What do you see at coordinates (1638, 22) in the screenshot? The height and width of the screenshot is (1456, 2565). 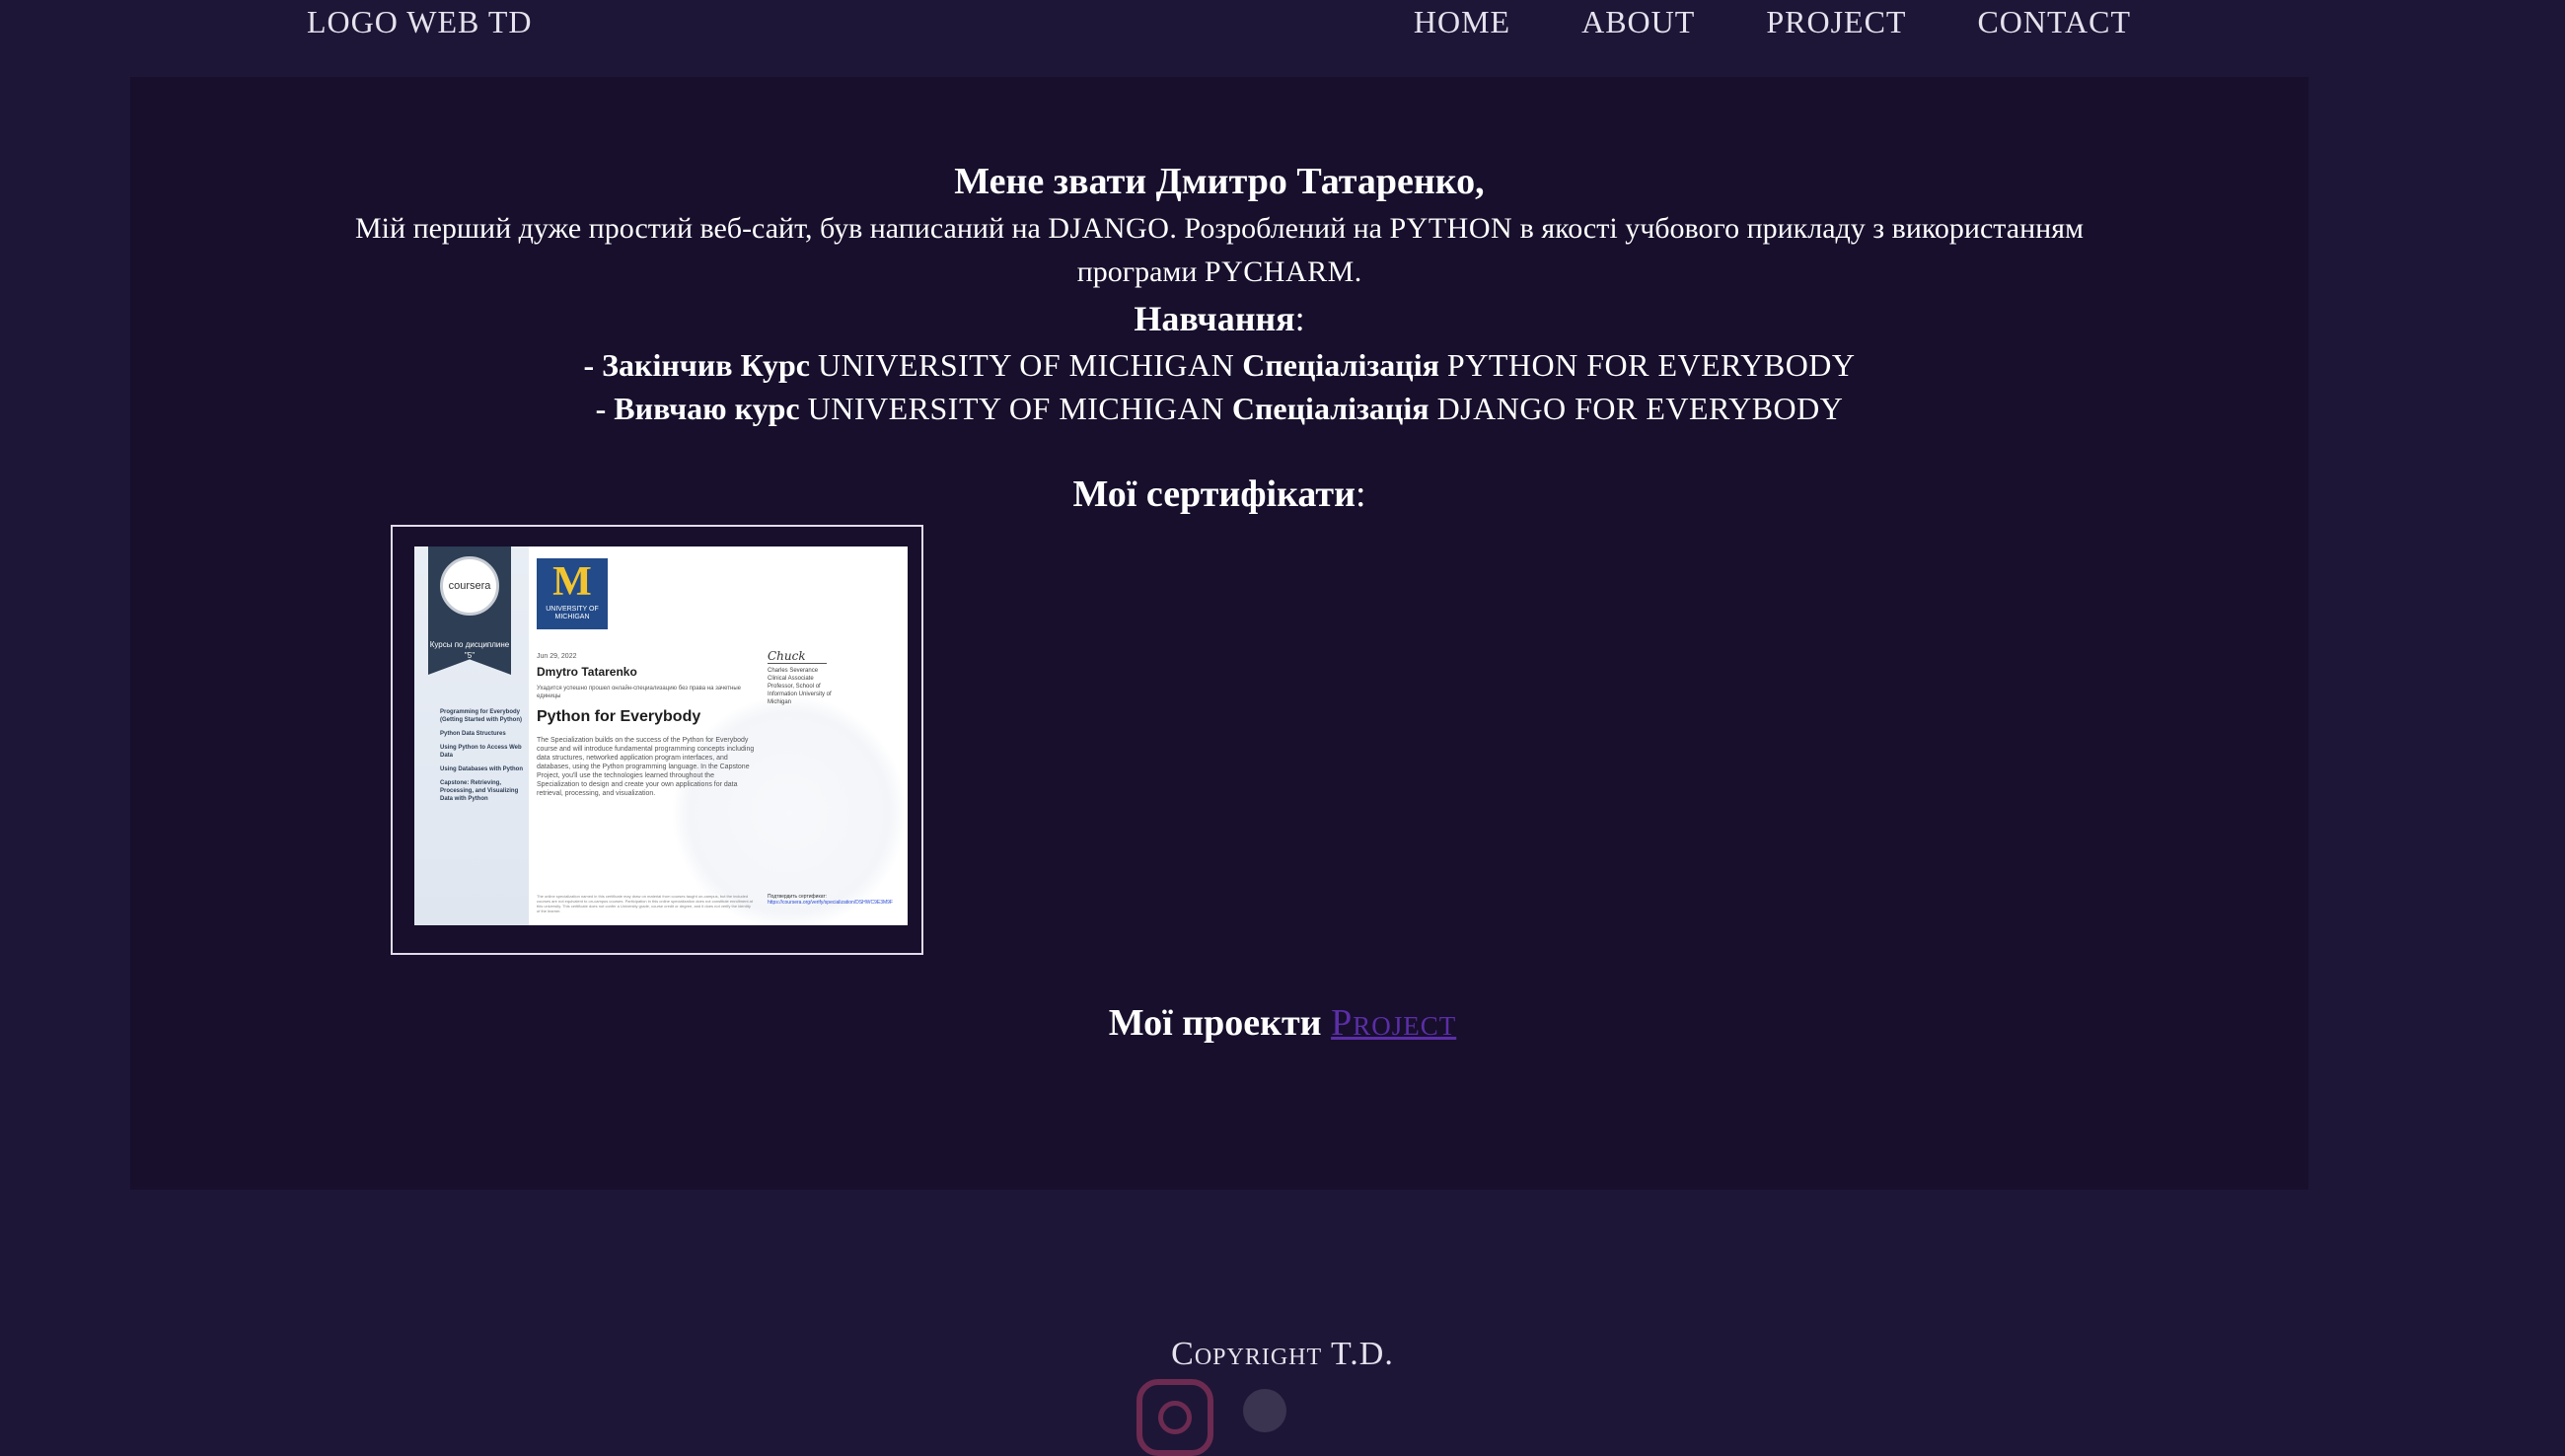 I see `nav-link-about: ABOUT` at bounding box center [1638, 22].